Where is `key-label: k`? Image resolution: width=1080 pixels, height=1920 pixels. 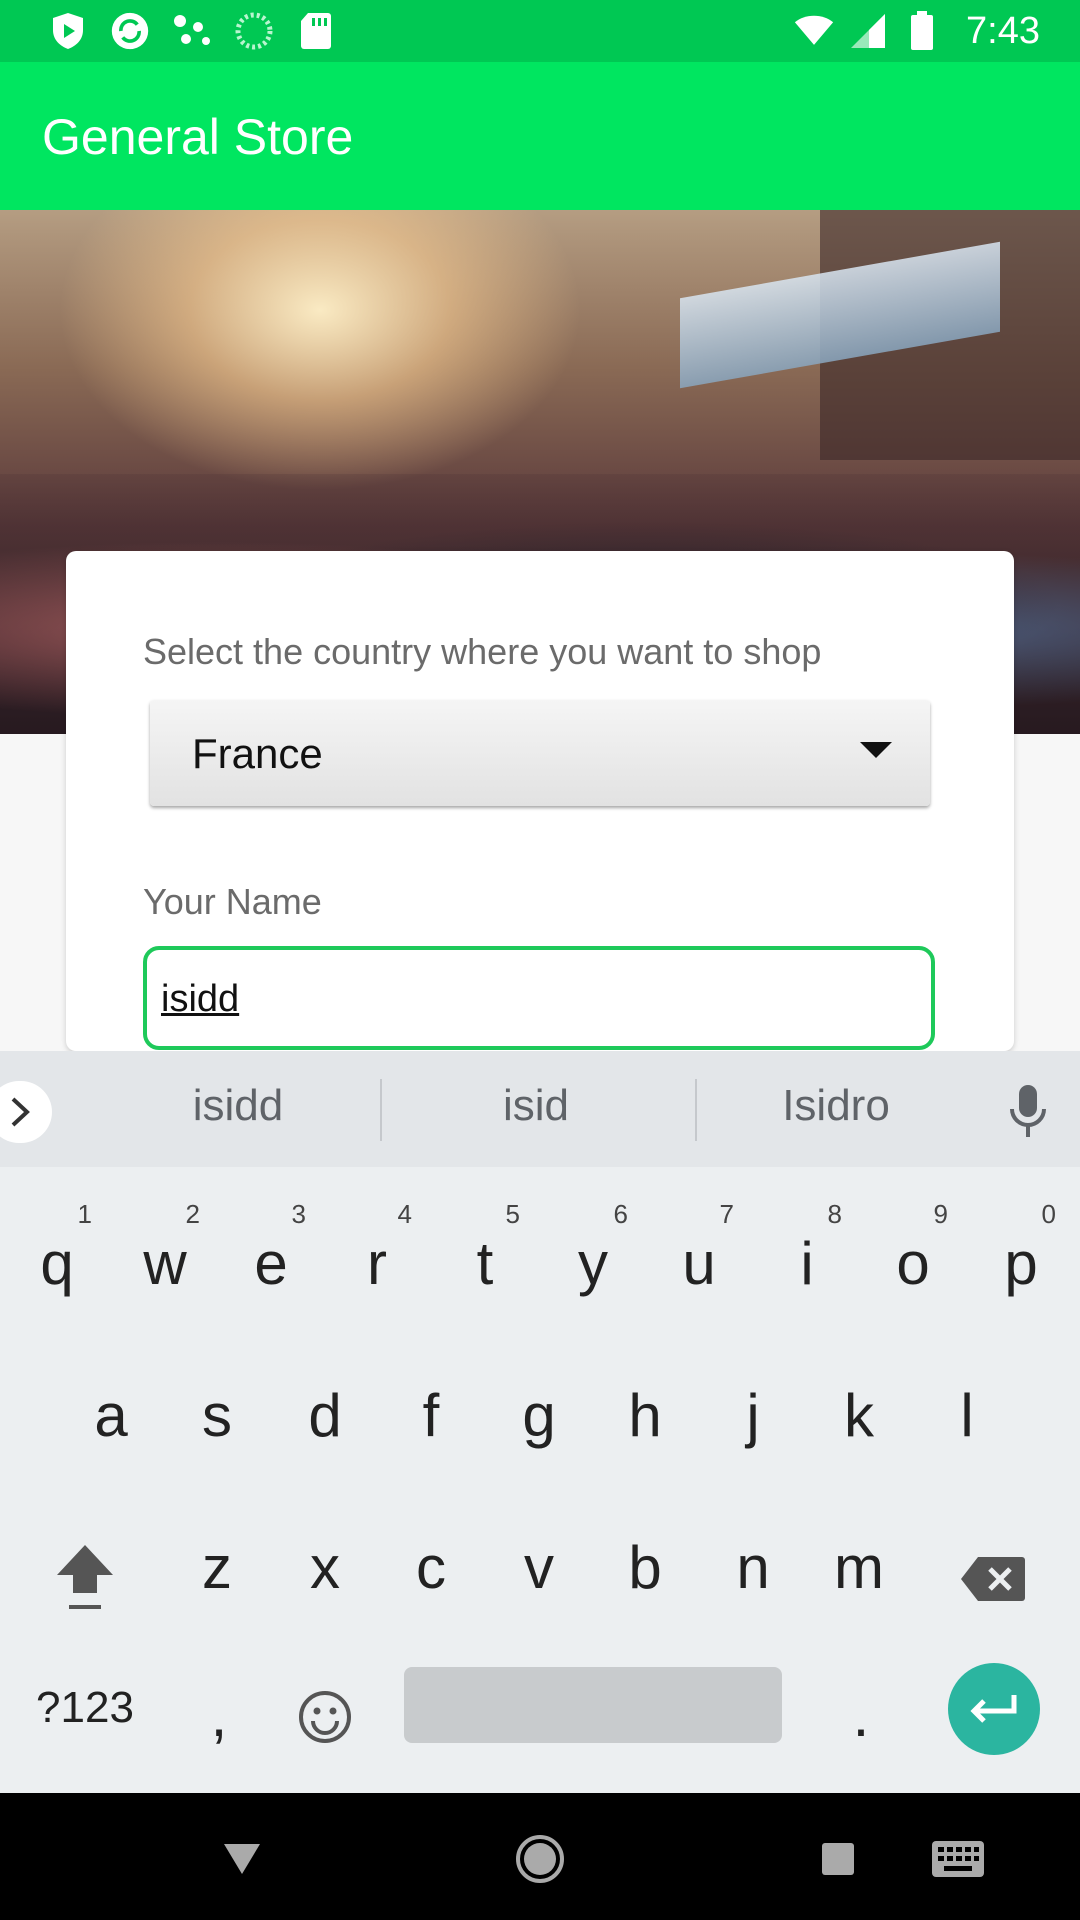 key-label: k is located at coordinates (859, 1415).